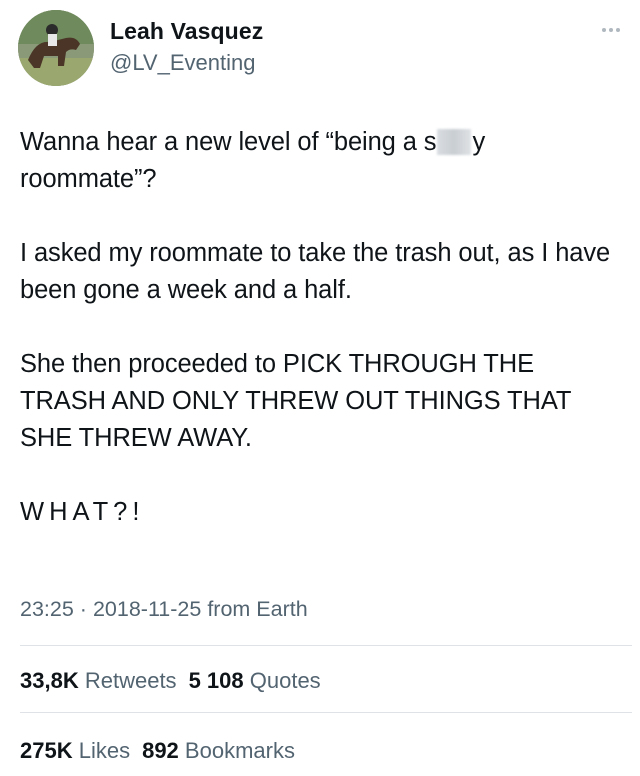 This screenshot has height=776, width=640. I want to click on more-dots-icon, so click(611, 30).